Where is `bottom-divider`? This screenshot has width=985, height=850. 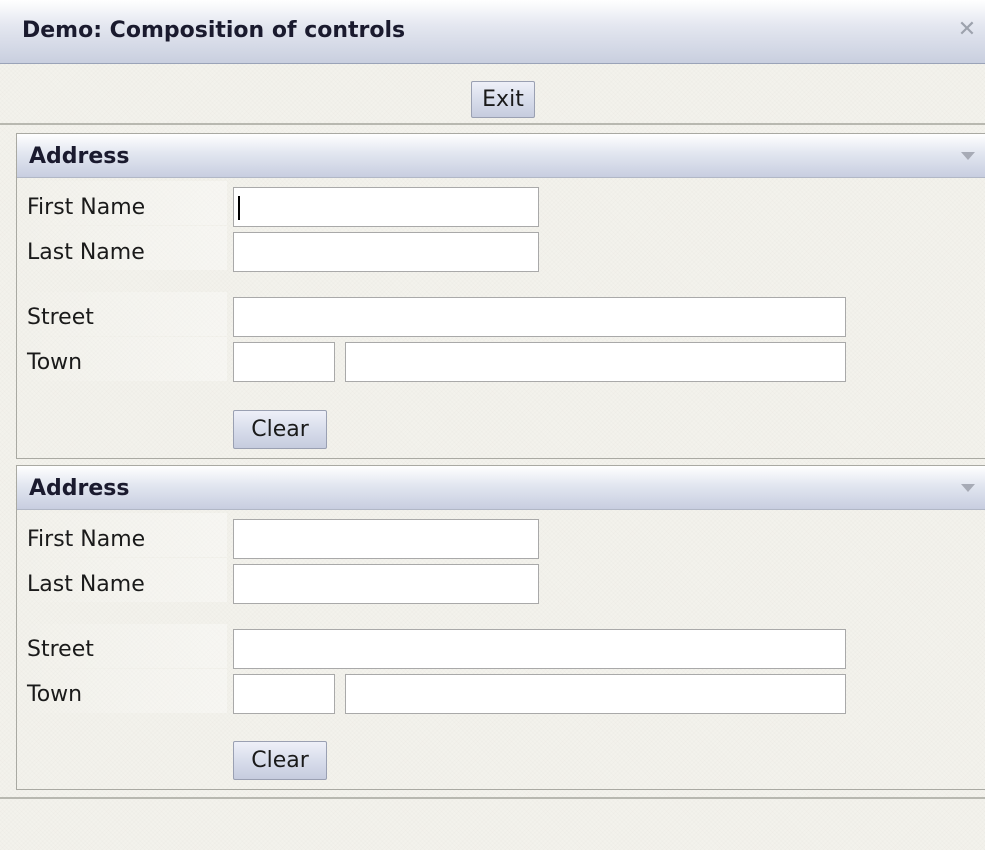 bottom-divider is located at coordinates (492, 798).